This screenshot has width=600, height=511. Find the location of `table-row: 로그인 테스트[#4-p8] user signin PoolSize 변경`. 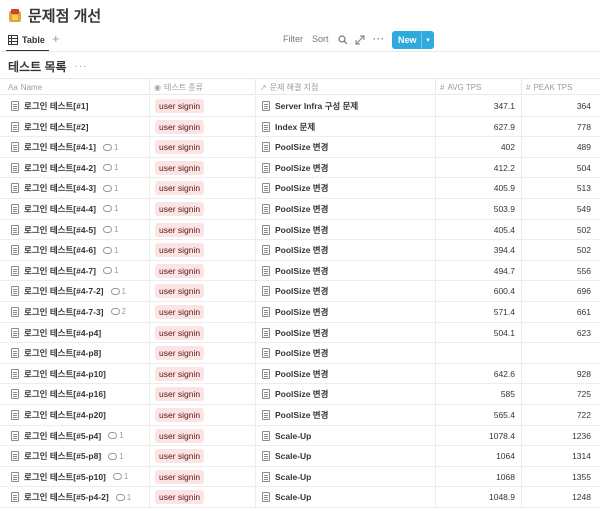

table-row: 로그인 테스트[#4-p8] user signin PoolSize 변경 is located at coordinates (300, 353).